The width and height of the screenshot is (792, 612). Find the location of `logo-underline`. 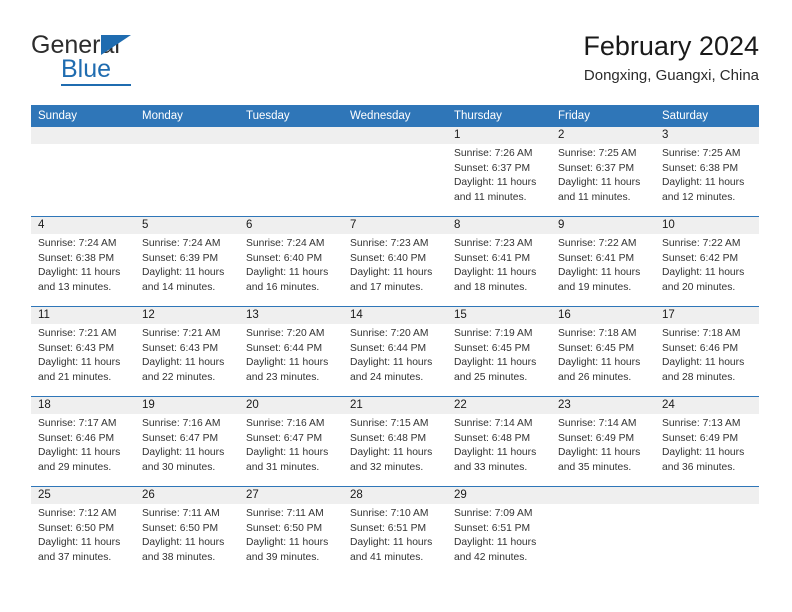

logo-underline is located at coordinates (96, 85).